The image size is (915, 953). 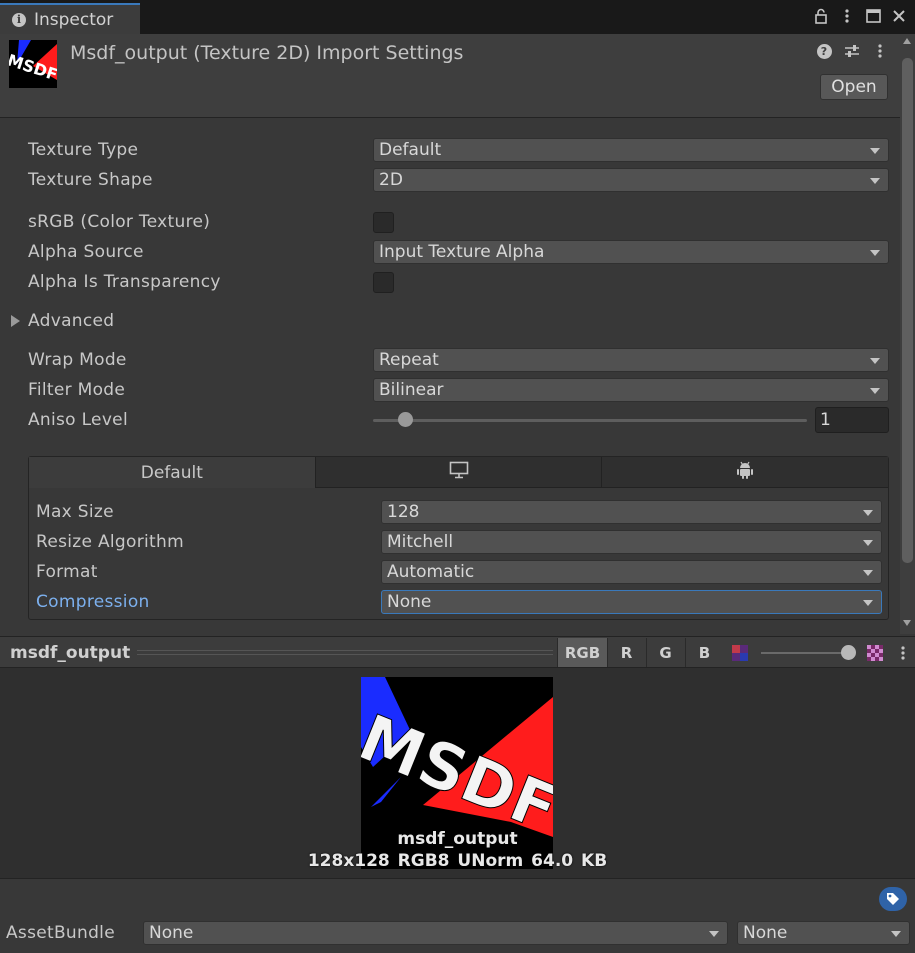 I want to click on resize-algorithm-value: Mitchell, so click(x=420, y=542).